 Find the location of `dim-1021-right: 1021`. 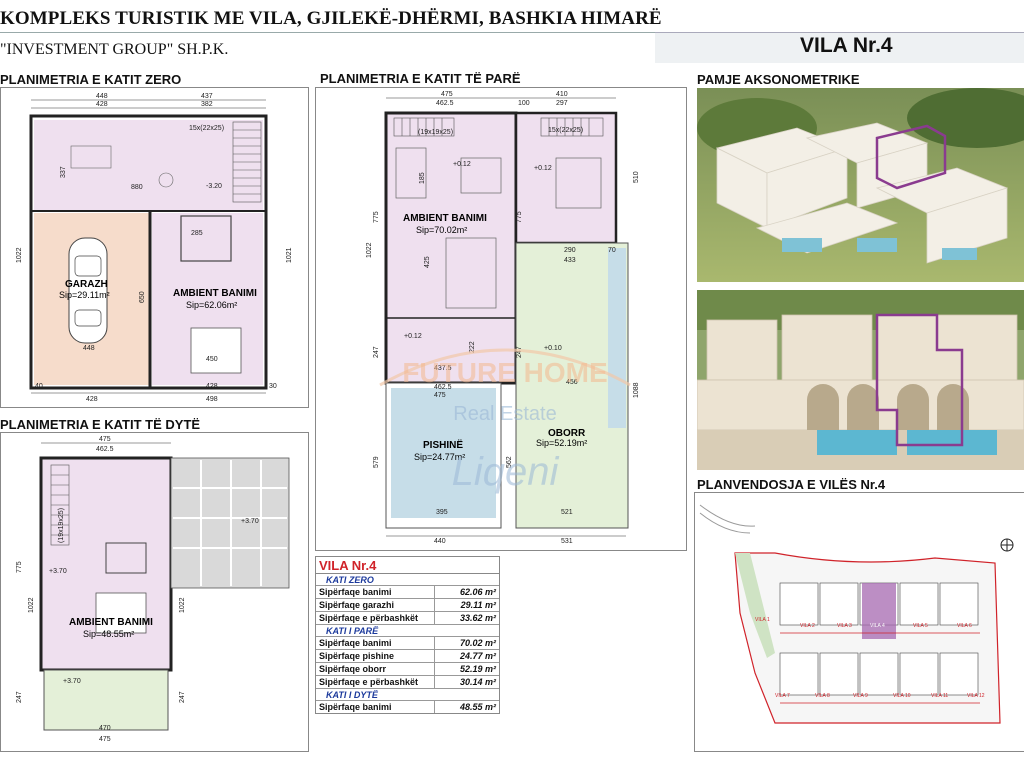

dim-1021-right: 1021 is located at coordinates (289, 255).